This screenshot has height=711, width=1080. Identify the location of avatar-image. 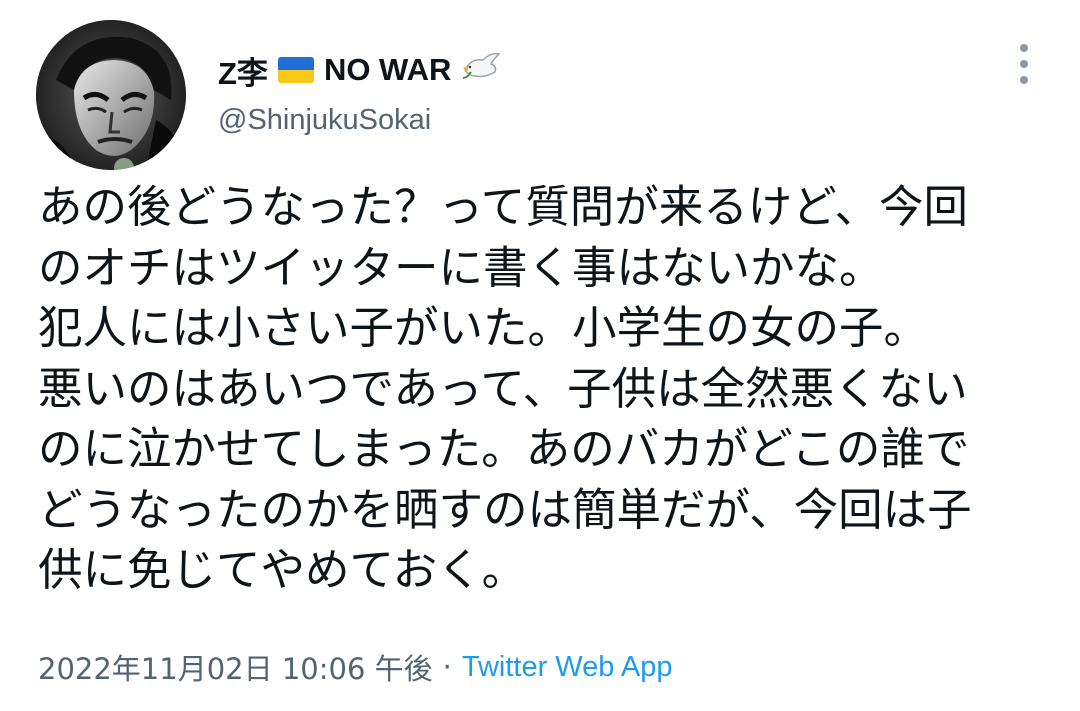
(111, 95).